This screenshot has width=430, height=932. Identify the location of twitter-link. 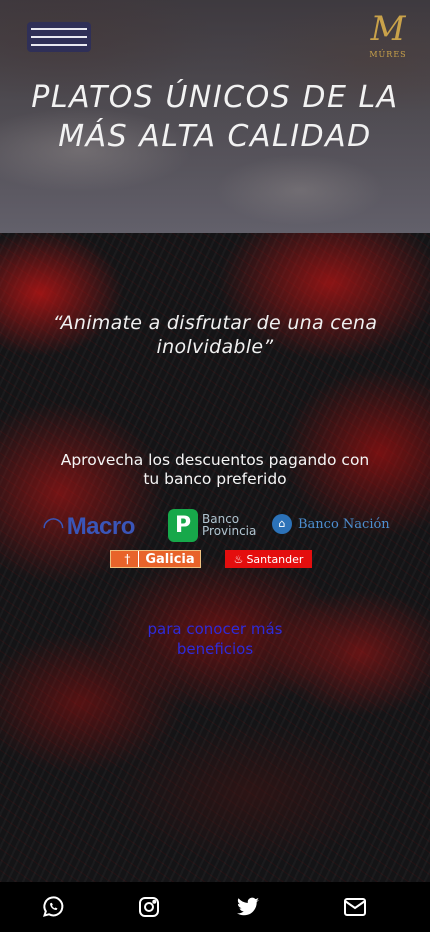
(248, 907).